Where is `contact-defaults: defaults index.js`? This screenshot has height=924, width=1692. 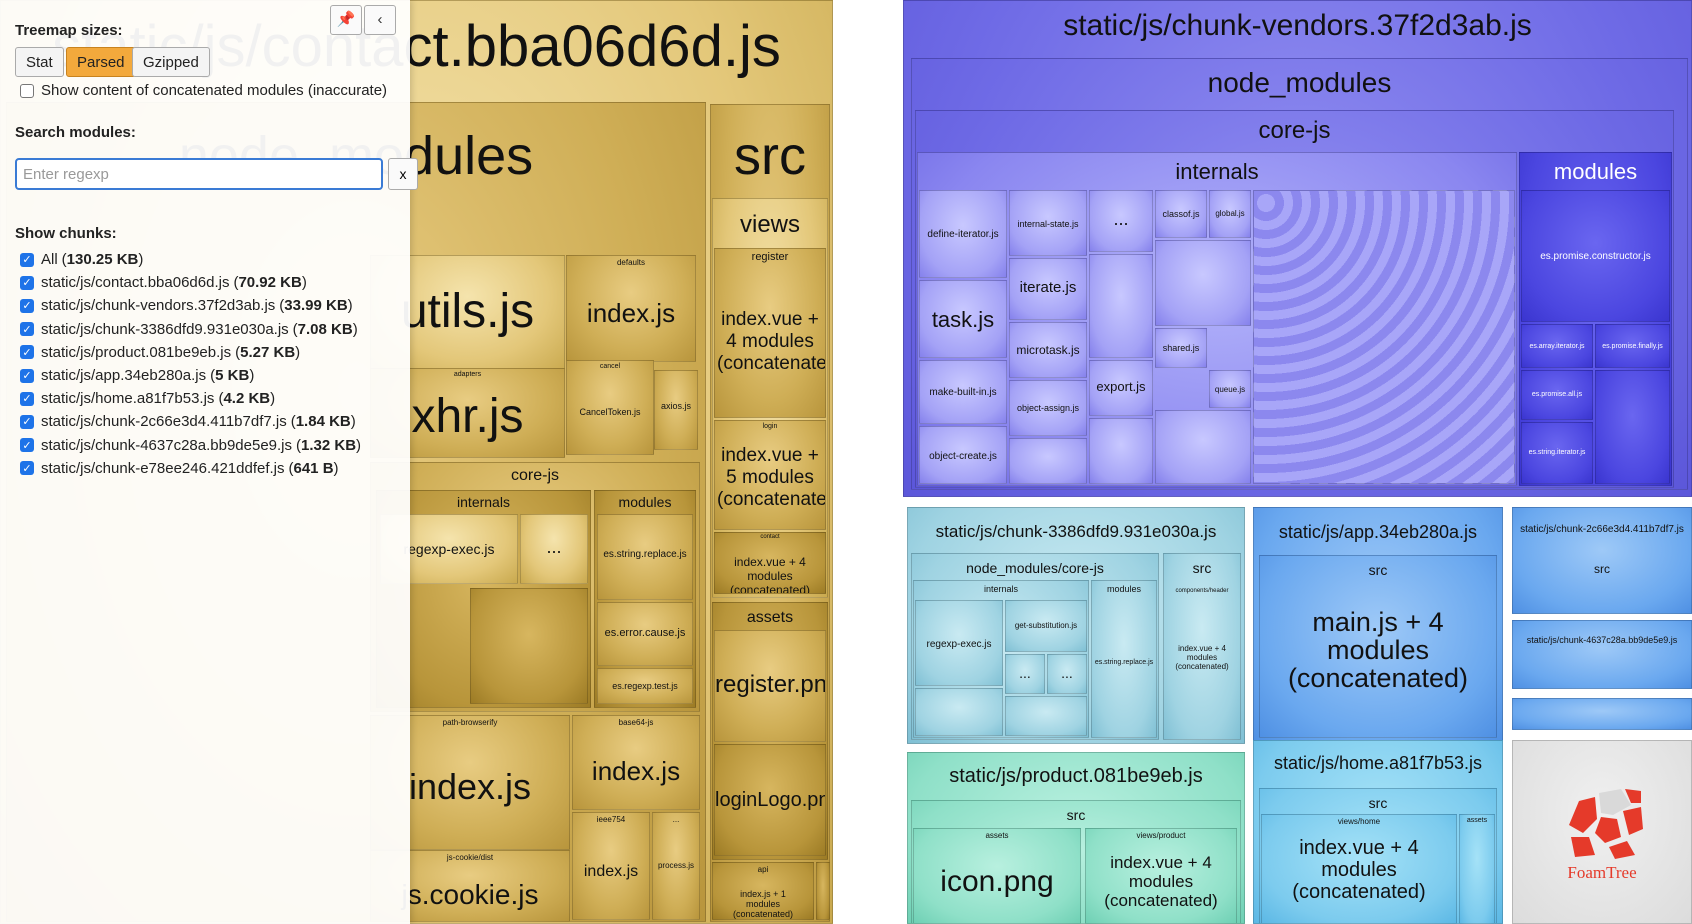
contact-defaults: defaults index.js is located at coordinates (631, 308).